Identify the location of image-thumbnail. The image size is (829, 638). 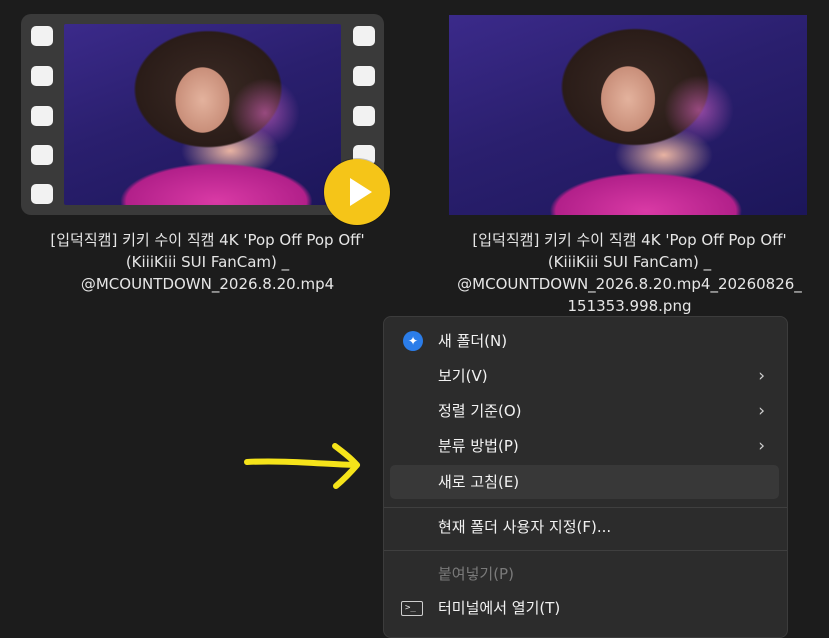
(628, 115).